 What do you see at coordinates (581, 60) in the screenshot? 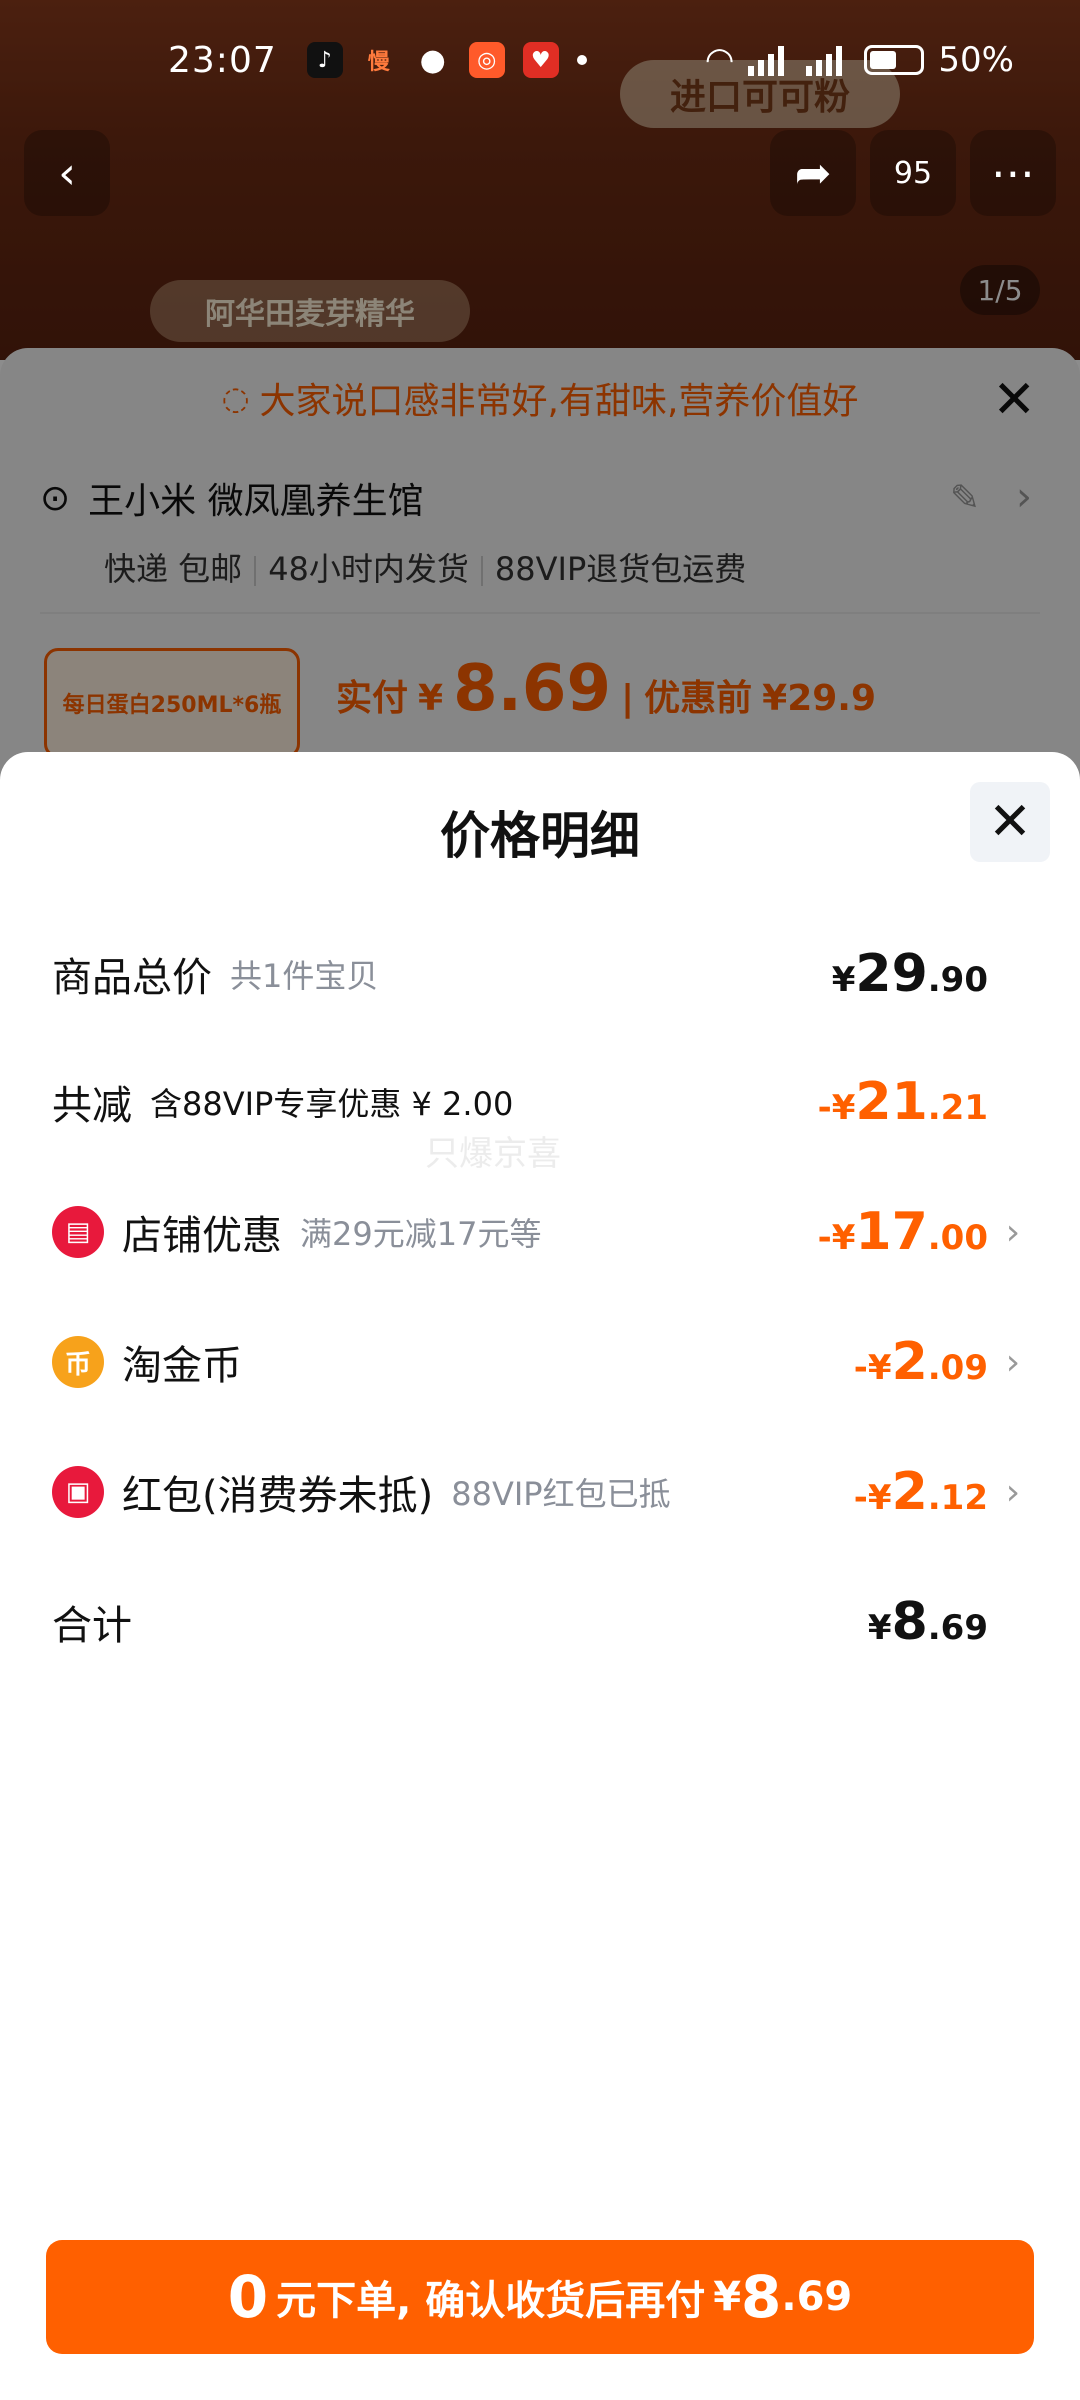
I see `more-notifications-dot` at bounding box center [581, 60].